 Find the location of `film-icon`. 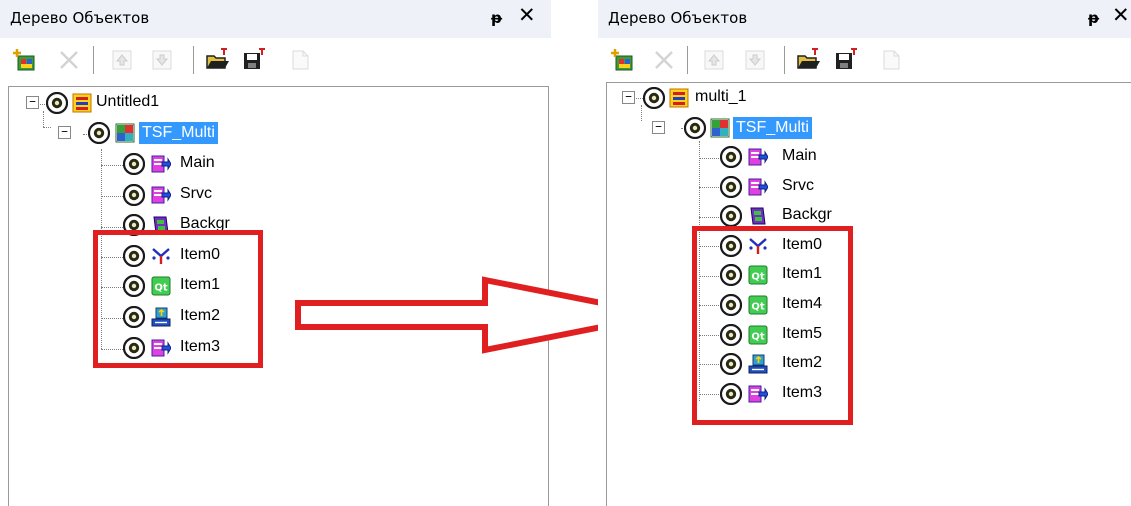

film-icon is located at coordinates (758, 216).